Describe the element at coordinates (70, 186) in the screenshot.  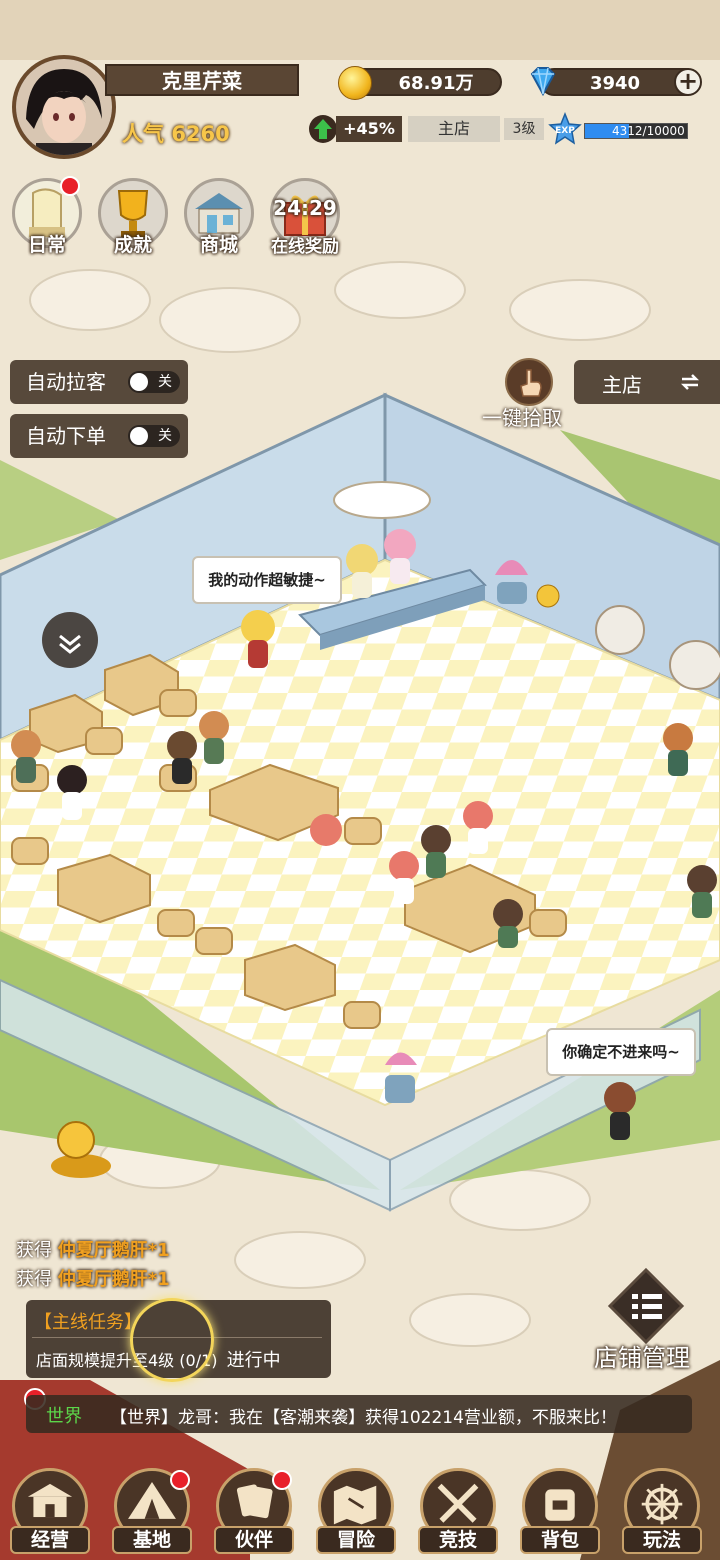
I see `daily-badge` at that location.